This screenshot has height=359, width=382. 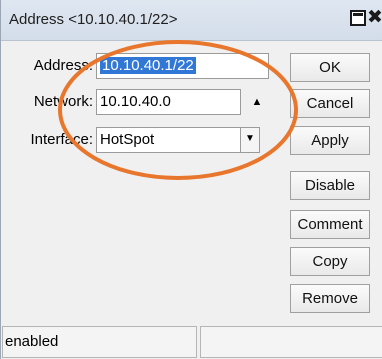 What do you see at coordinates (178, 140) in the screenshot?
I see `interface-select: HotSpot ▼` at bounding box center [178, 140].